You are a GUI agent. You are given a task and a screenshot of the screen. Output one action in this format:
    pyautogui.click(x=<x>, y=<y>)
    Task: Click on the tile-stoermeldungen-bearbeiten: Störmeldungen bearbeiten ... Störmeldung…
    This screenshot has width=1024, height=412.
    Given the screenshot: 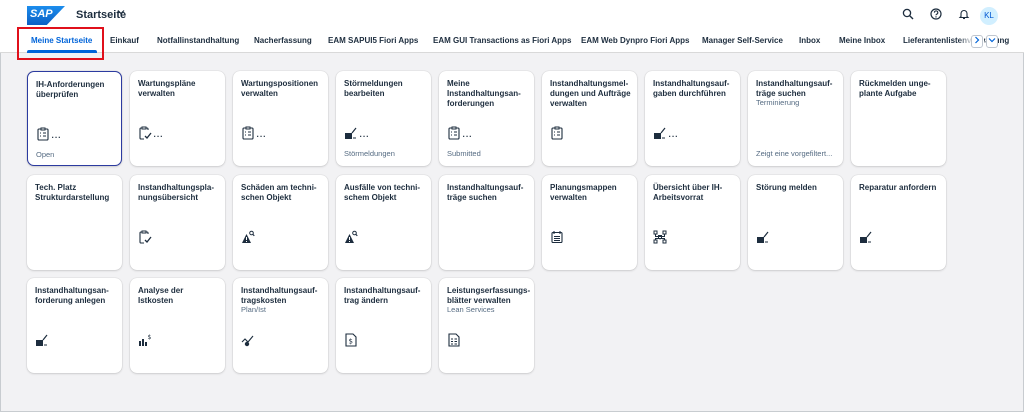 What is the action you would take?
    pyautogui.click(x=383, y=118)
    